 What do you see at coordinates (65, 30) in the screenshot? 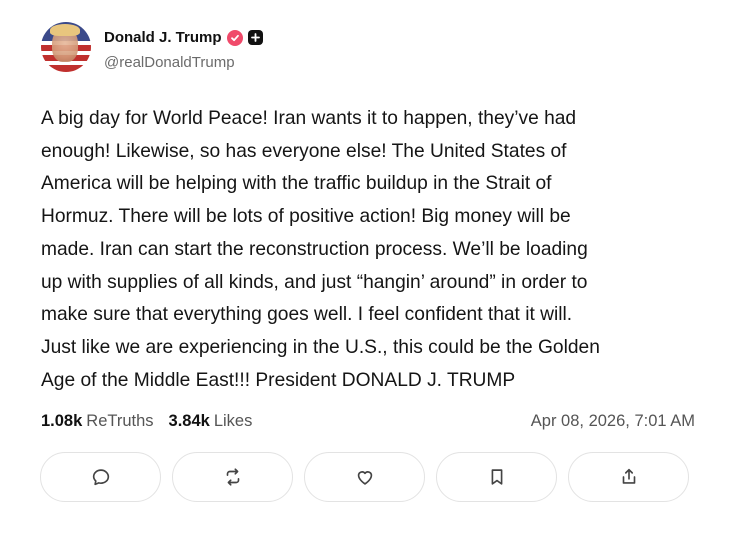
I see `avatar-hair` at bounding box center [65, 30].